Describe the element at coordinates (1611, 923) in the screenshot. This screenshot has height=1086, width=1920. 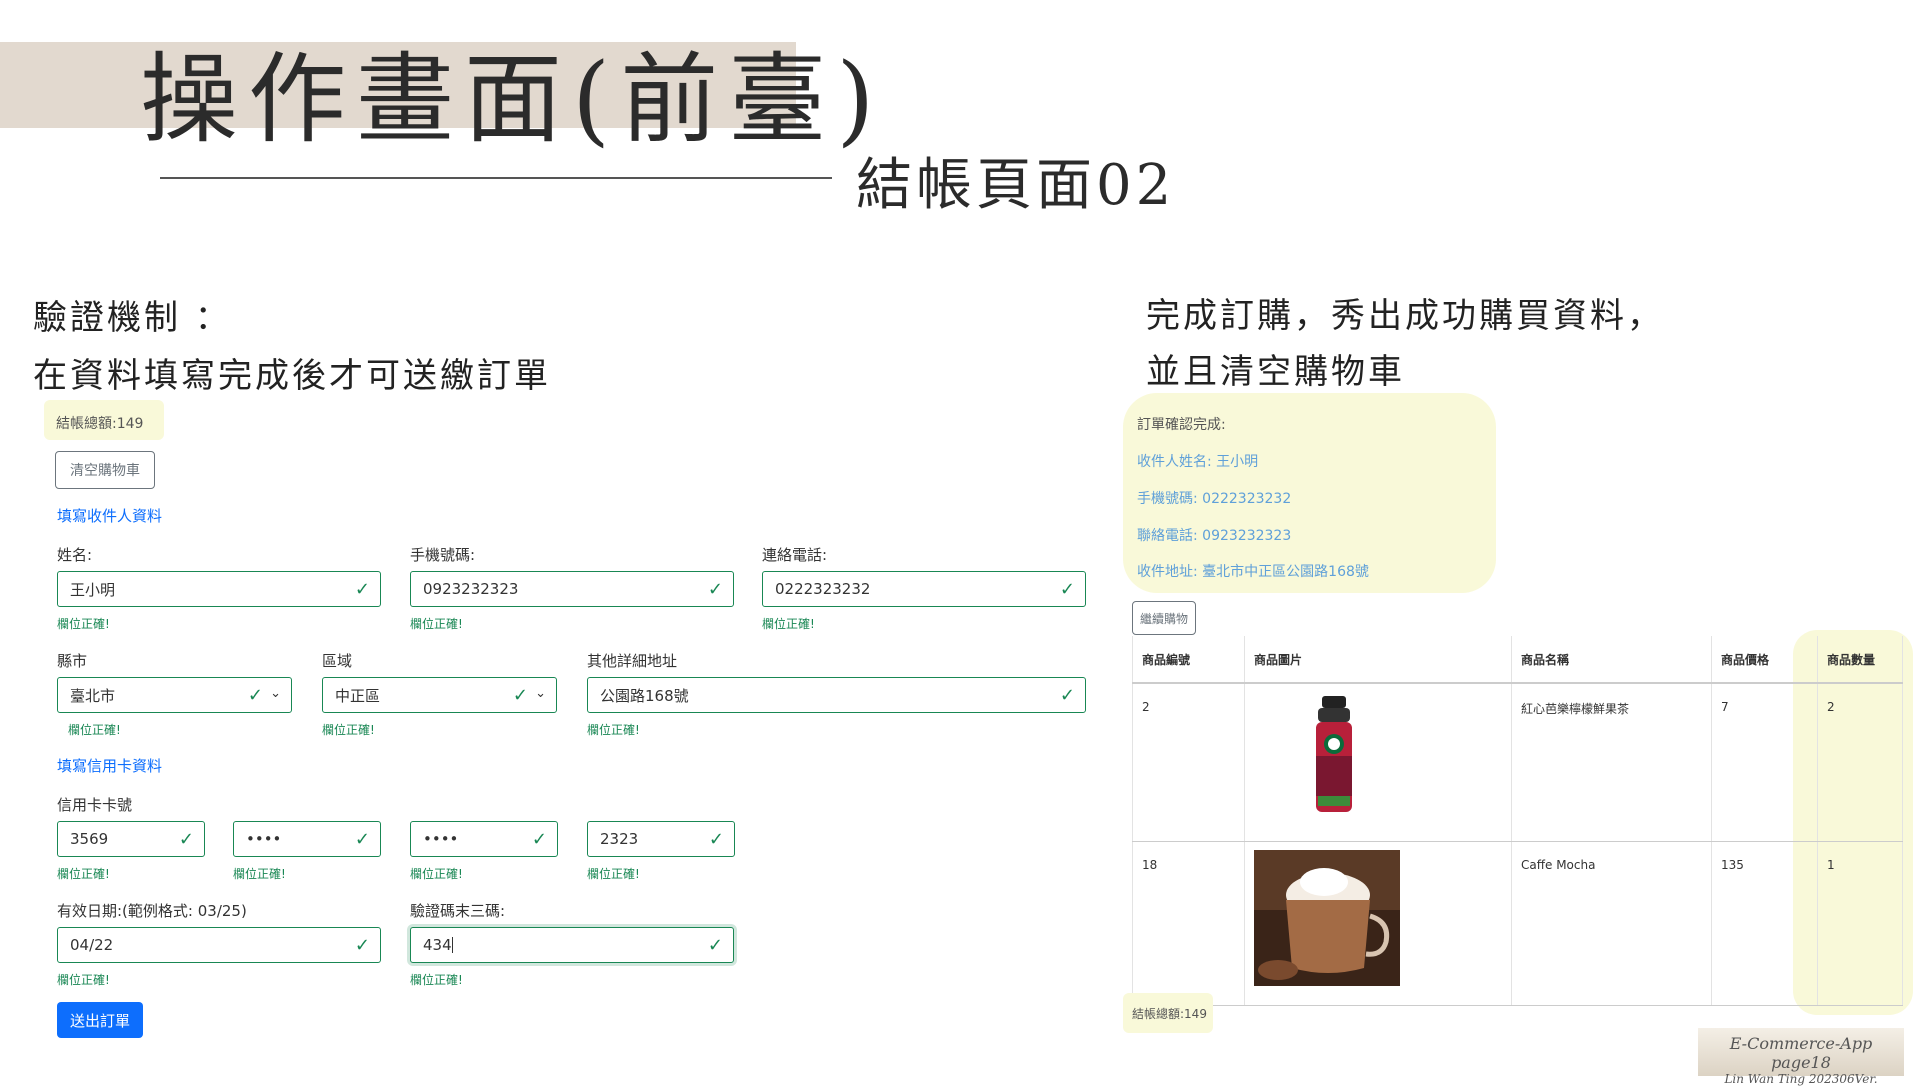
I see `cell-name: Caffe Mocha` at that location.